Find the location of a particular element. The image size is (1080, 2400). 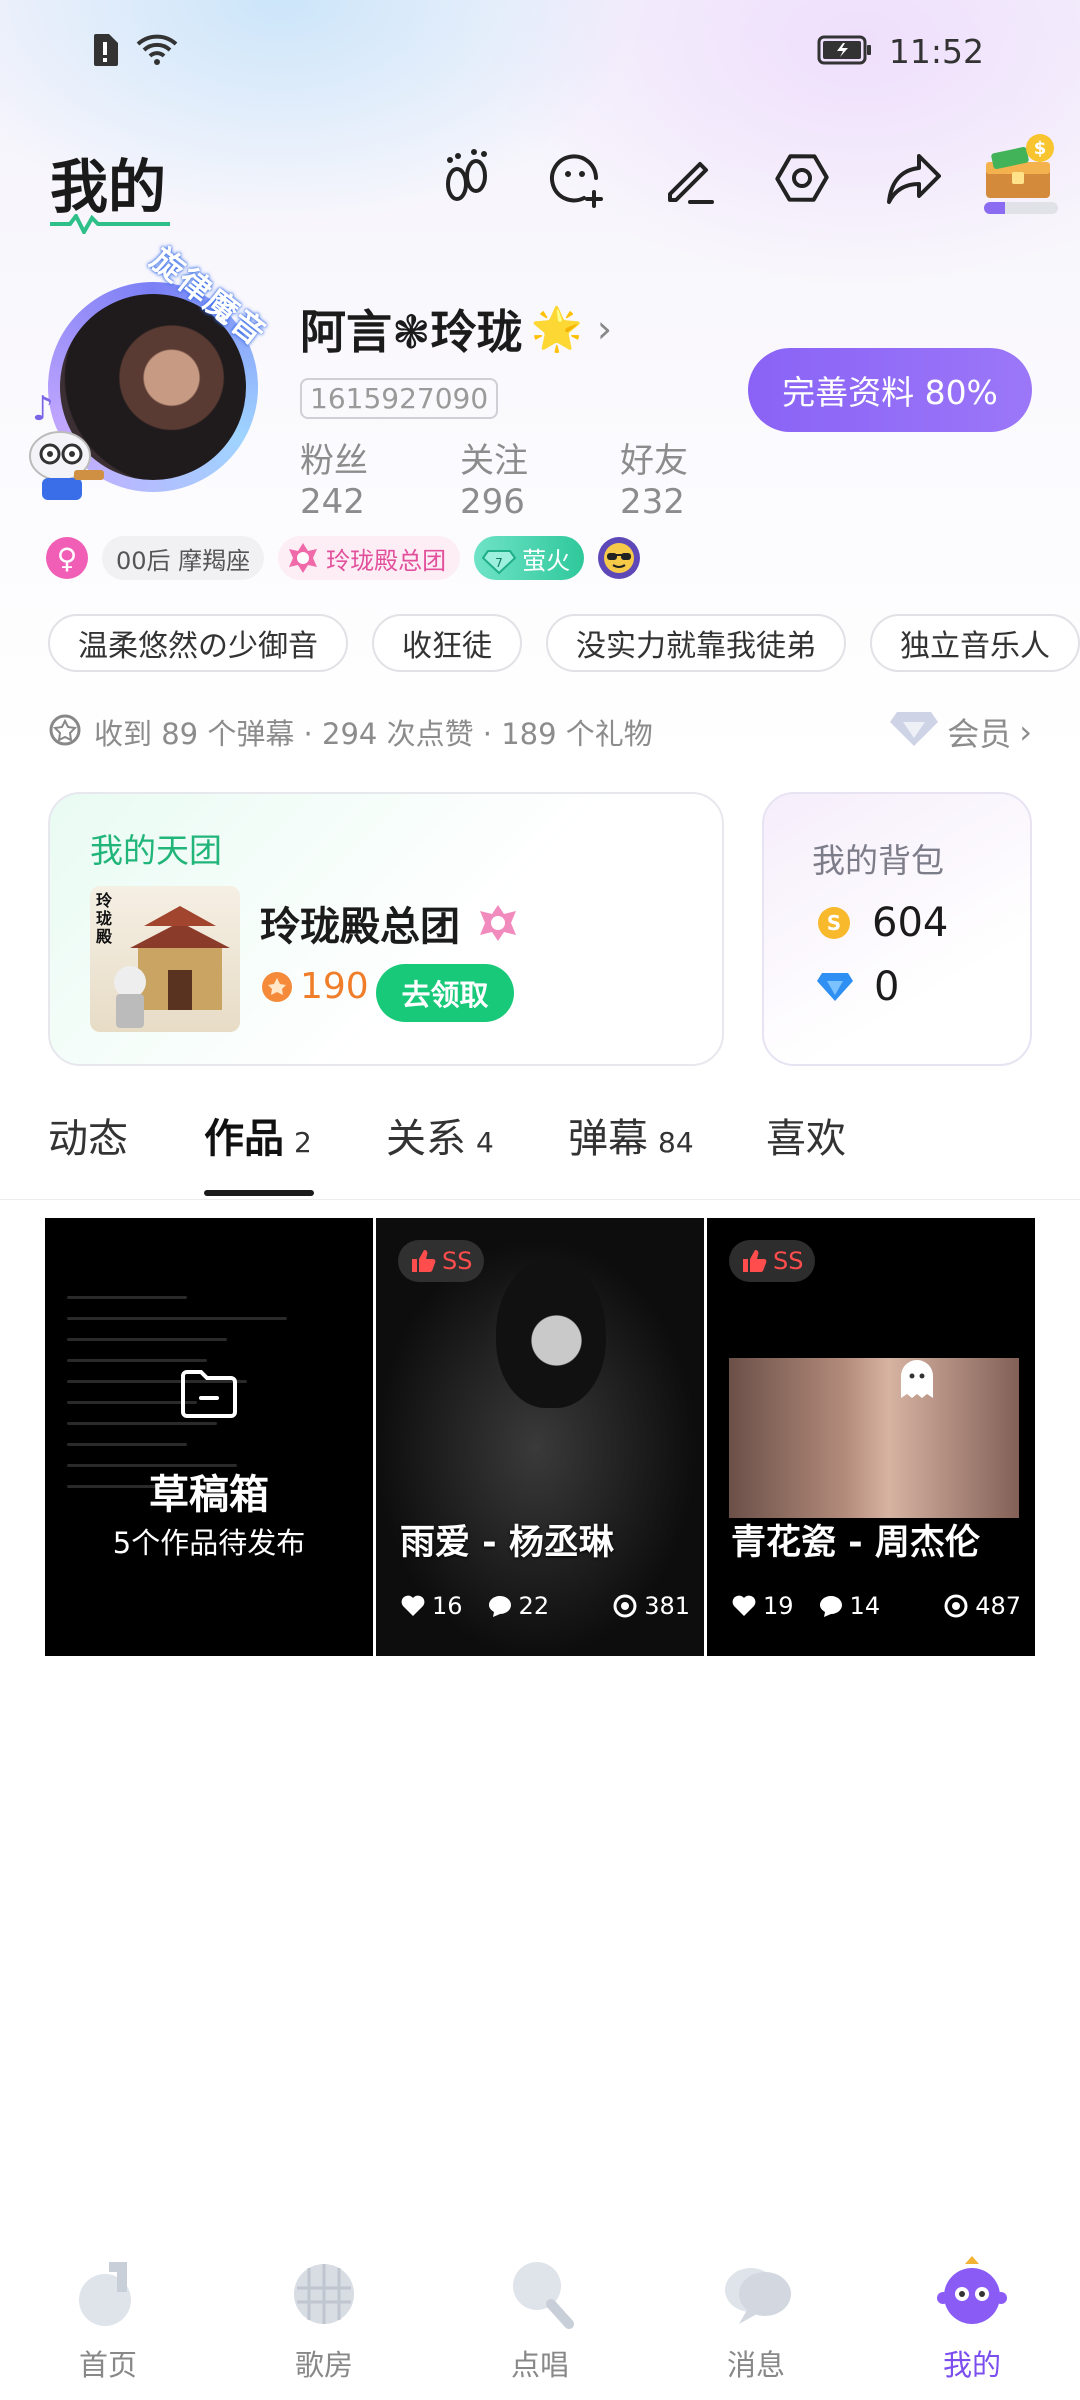

disco-ball-icon is located at coordinates (324, 2294).